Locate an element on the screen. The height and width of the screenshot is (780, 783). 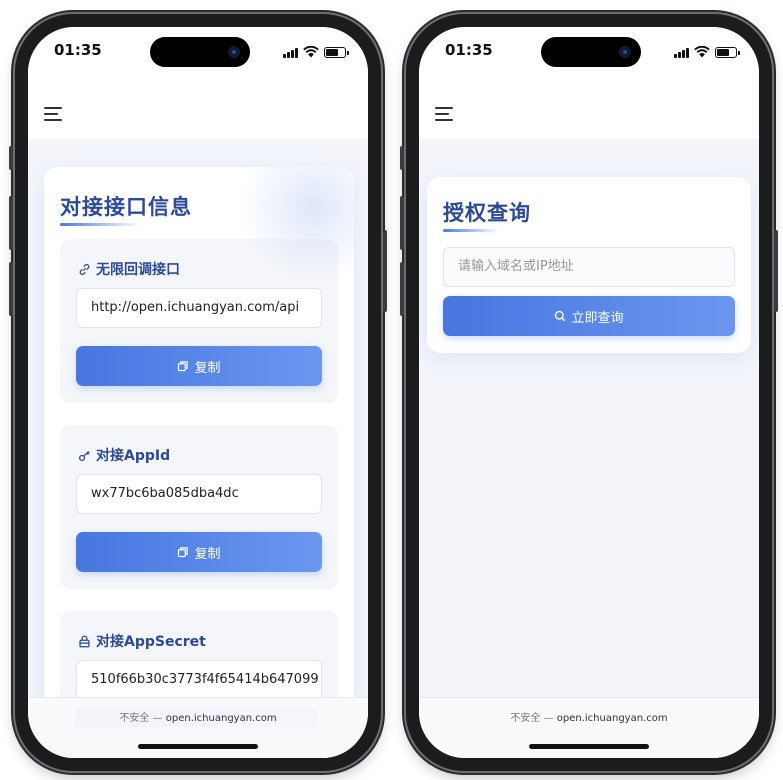
appsecret-value: 510f66b30c3773f4f65414b647099 is located at coordinates (199, 680).